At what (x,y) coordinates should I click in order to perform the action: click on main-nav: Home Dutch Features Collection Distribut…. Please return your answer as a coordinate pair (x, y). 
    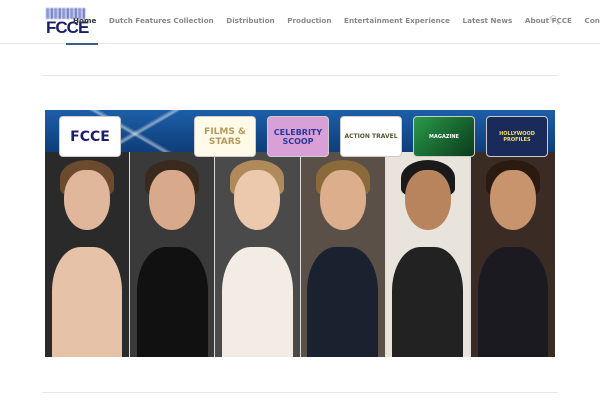
    Looking at the image, I should click on (336, 20).